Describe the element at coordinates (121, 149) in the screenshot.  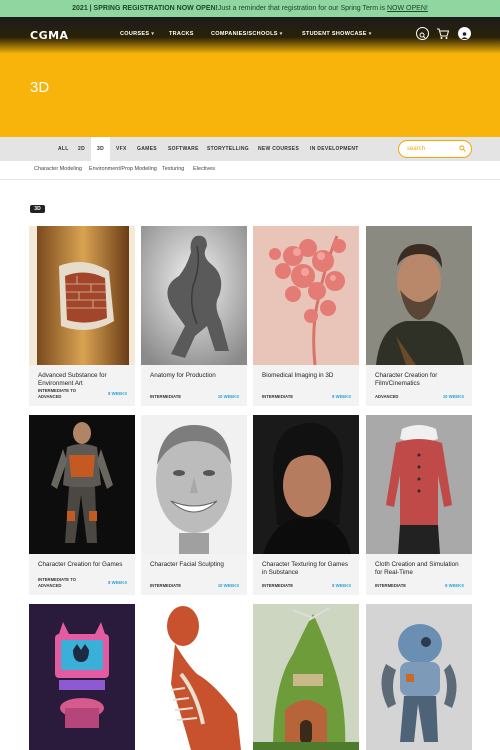
I see `tab-vfx: VFX` at that location.